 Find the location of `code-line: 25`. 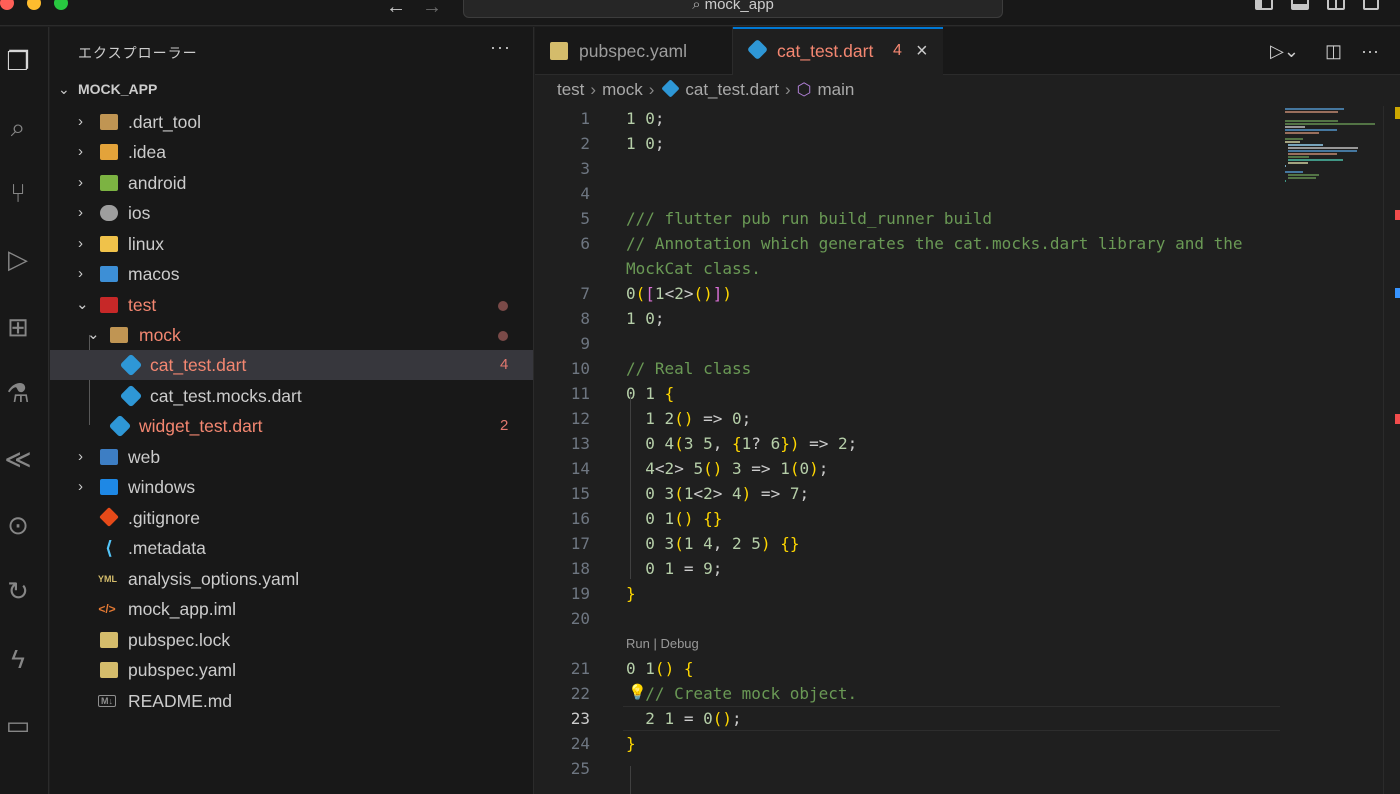

code-line: 25 is located at coordinates (910, 768).